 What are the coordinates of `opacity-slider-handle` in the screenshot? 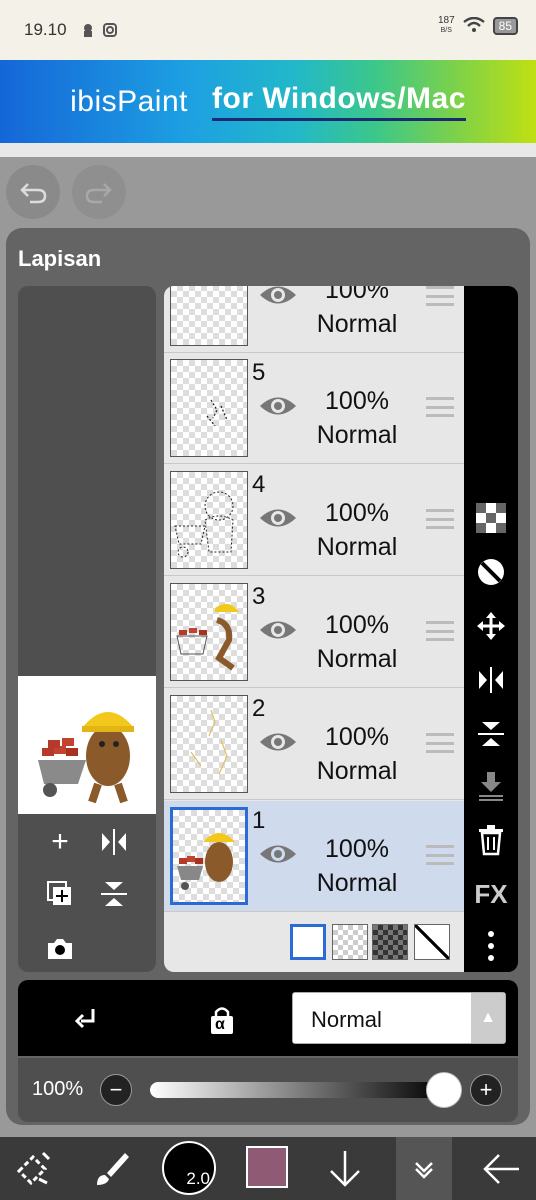 It's located at (444, 1090).